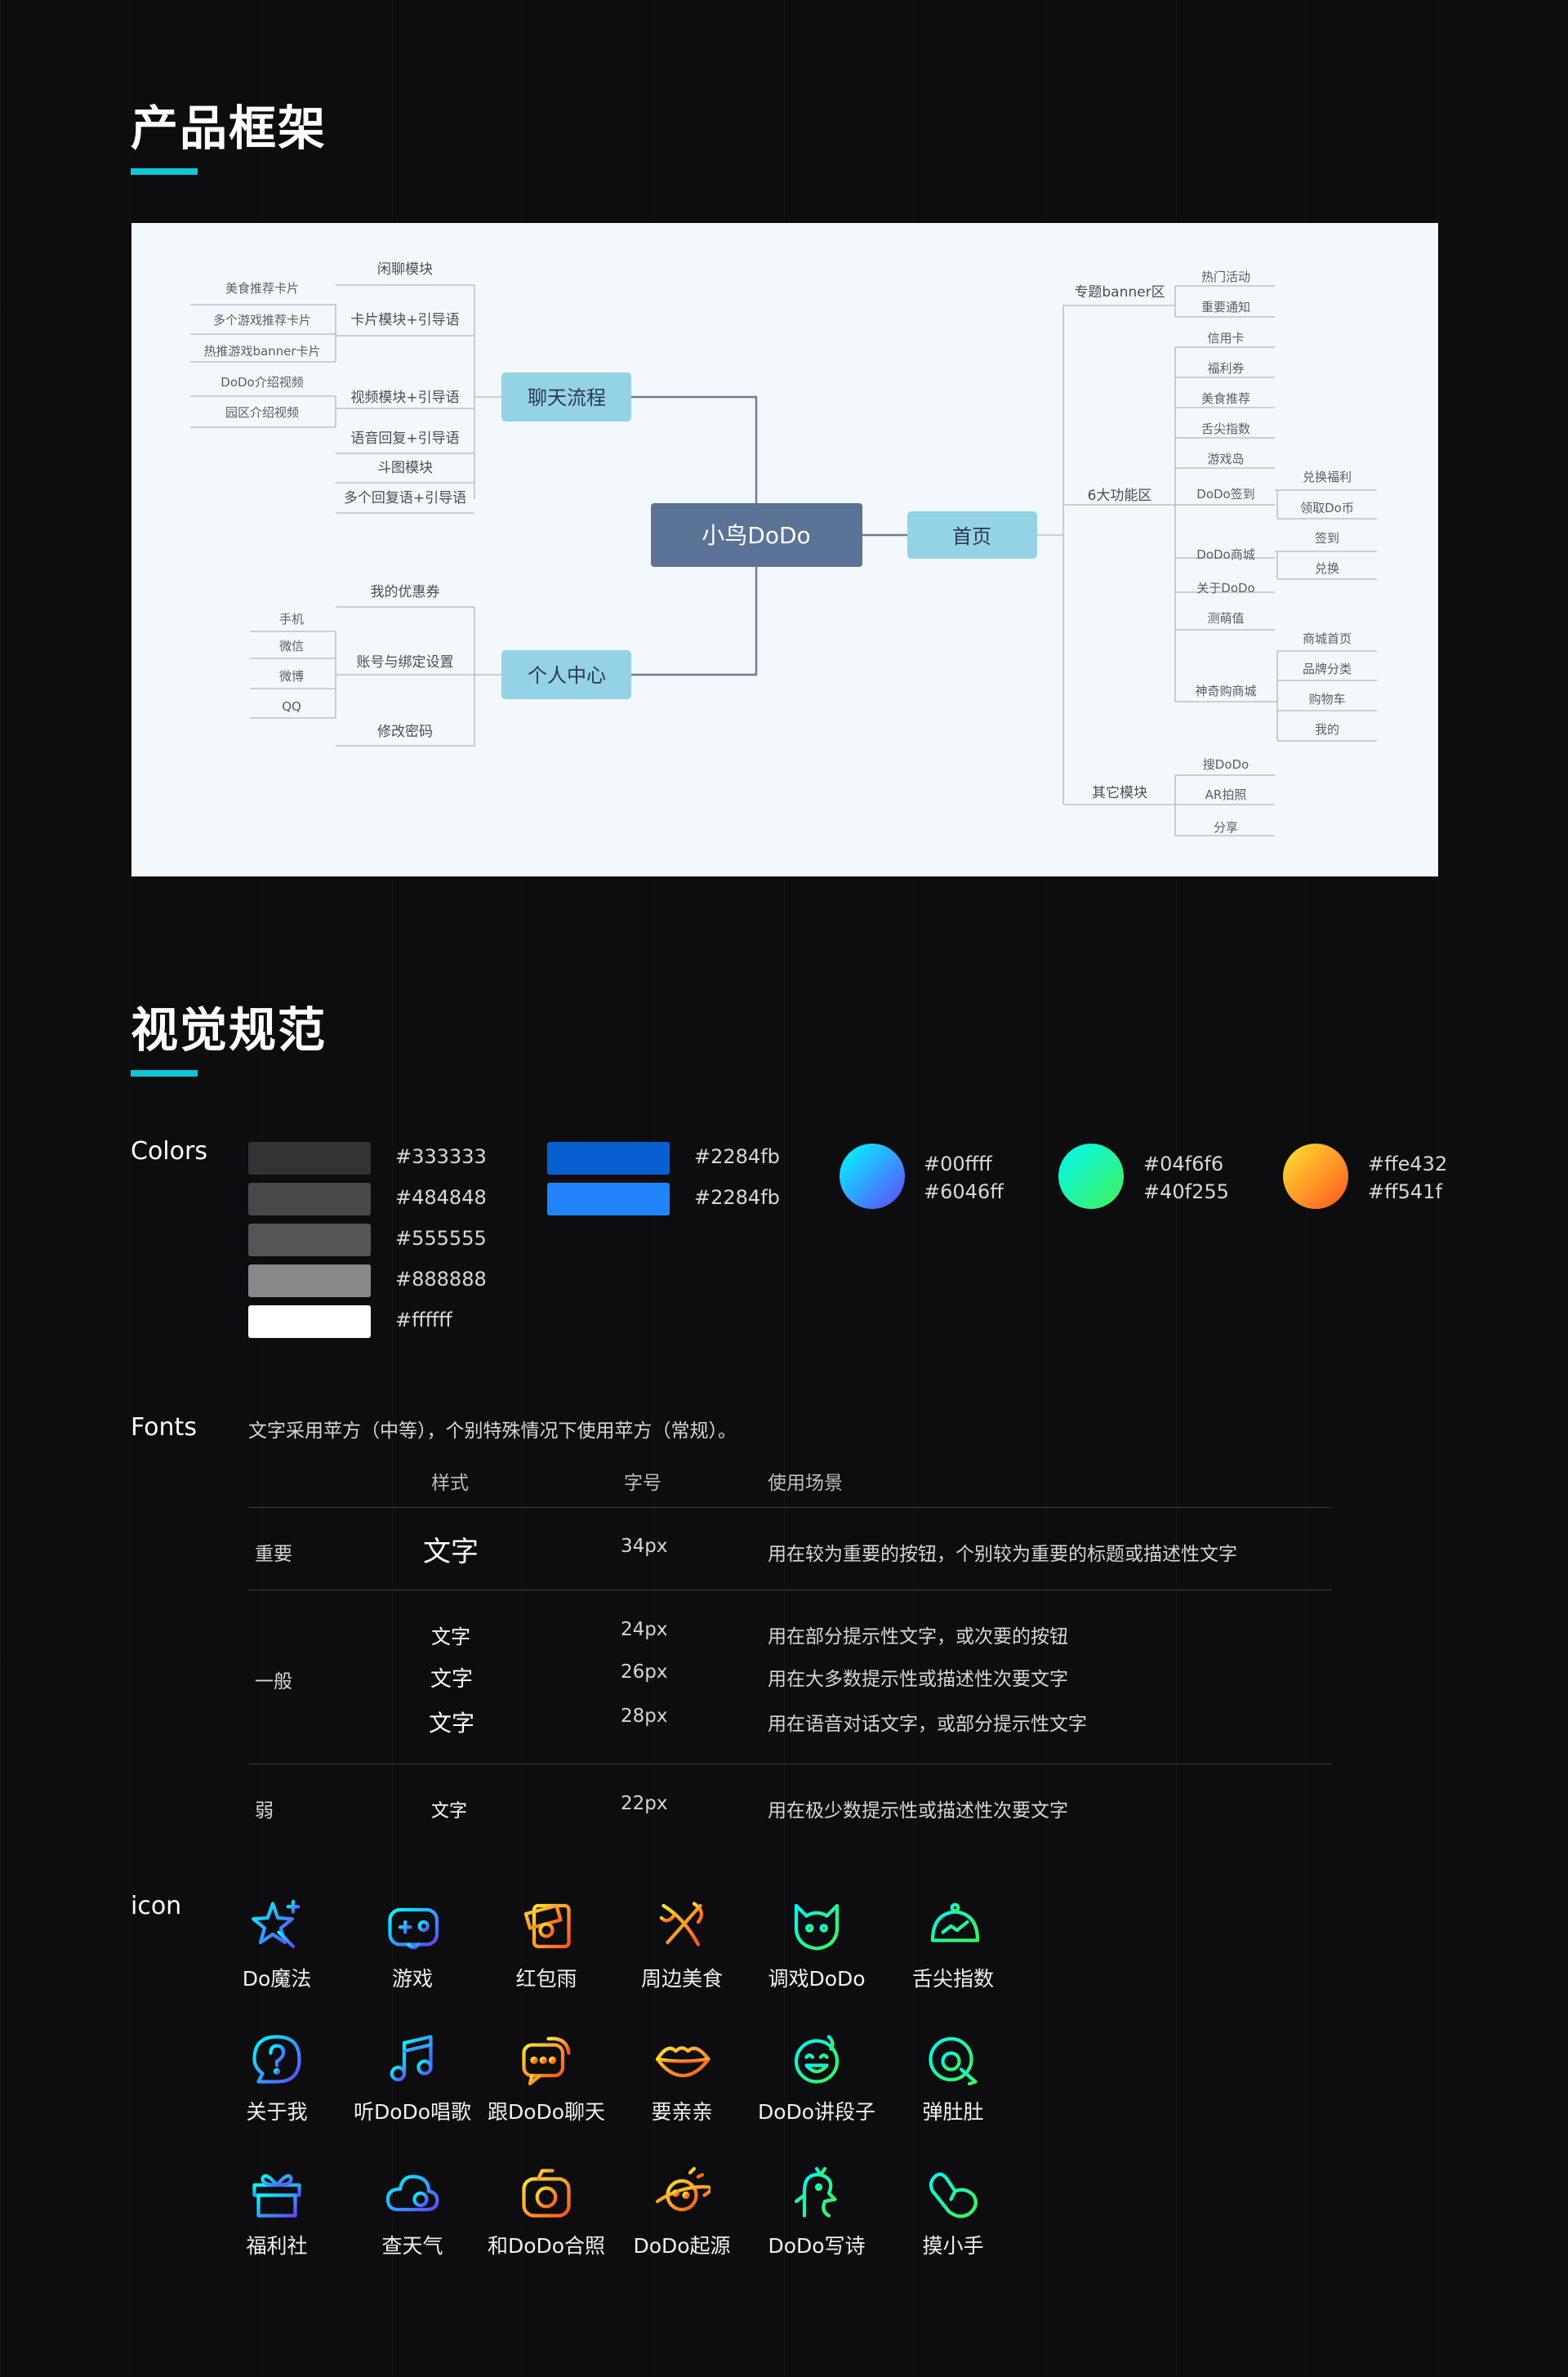  What do you see at coordinates (644, 1546) in the screenshot?
I see `font-row-0-size: 34px` at bounding box center [644, 1546].